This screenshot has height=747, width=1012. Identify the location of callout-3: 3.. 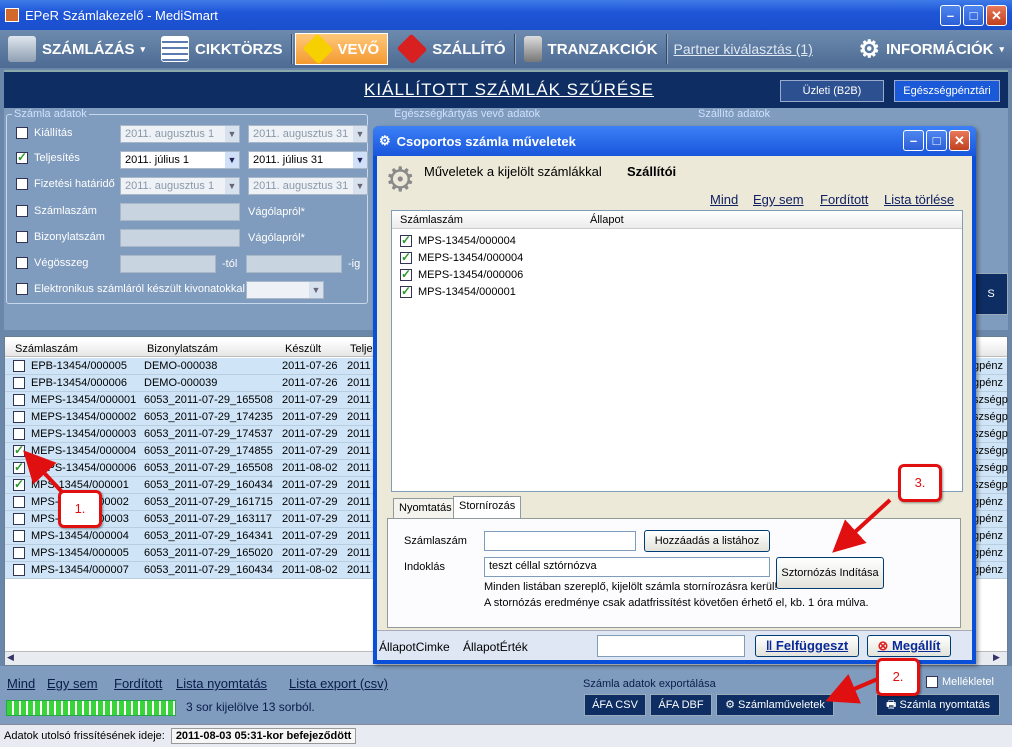
(920, 483).